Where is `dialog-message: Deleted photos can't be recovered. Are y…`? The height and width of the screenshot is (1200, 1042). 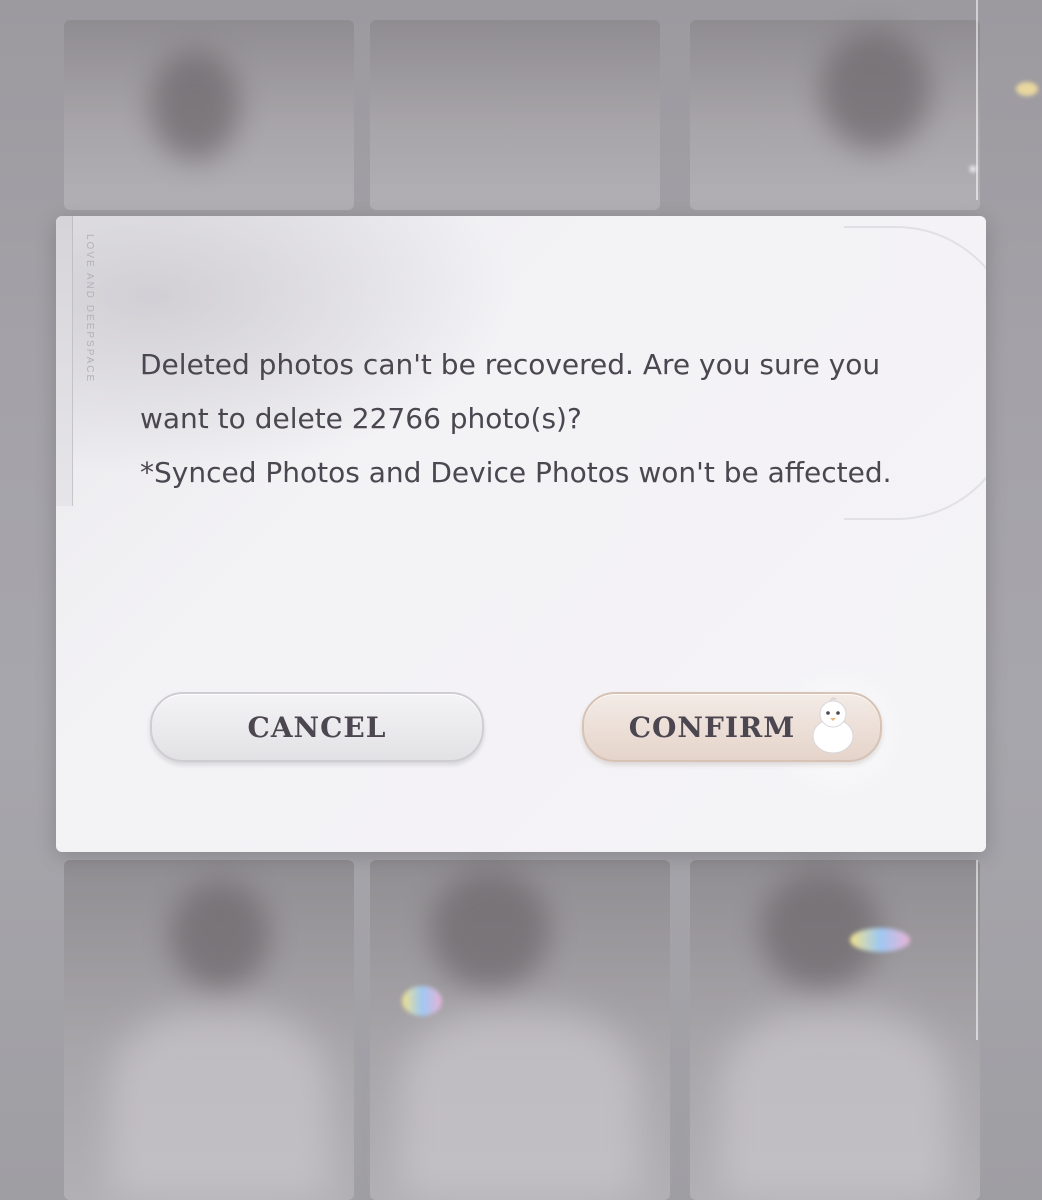
dialog-message: Deleted photos can't be recovered. Are y… is located at coordinates (520, 419).